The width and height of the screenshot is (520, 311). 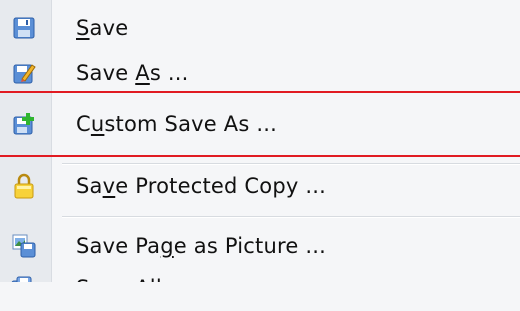 I want to click on save-as-pencil-icon, so click(x=24, y=73).